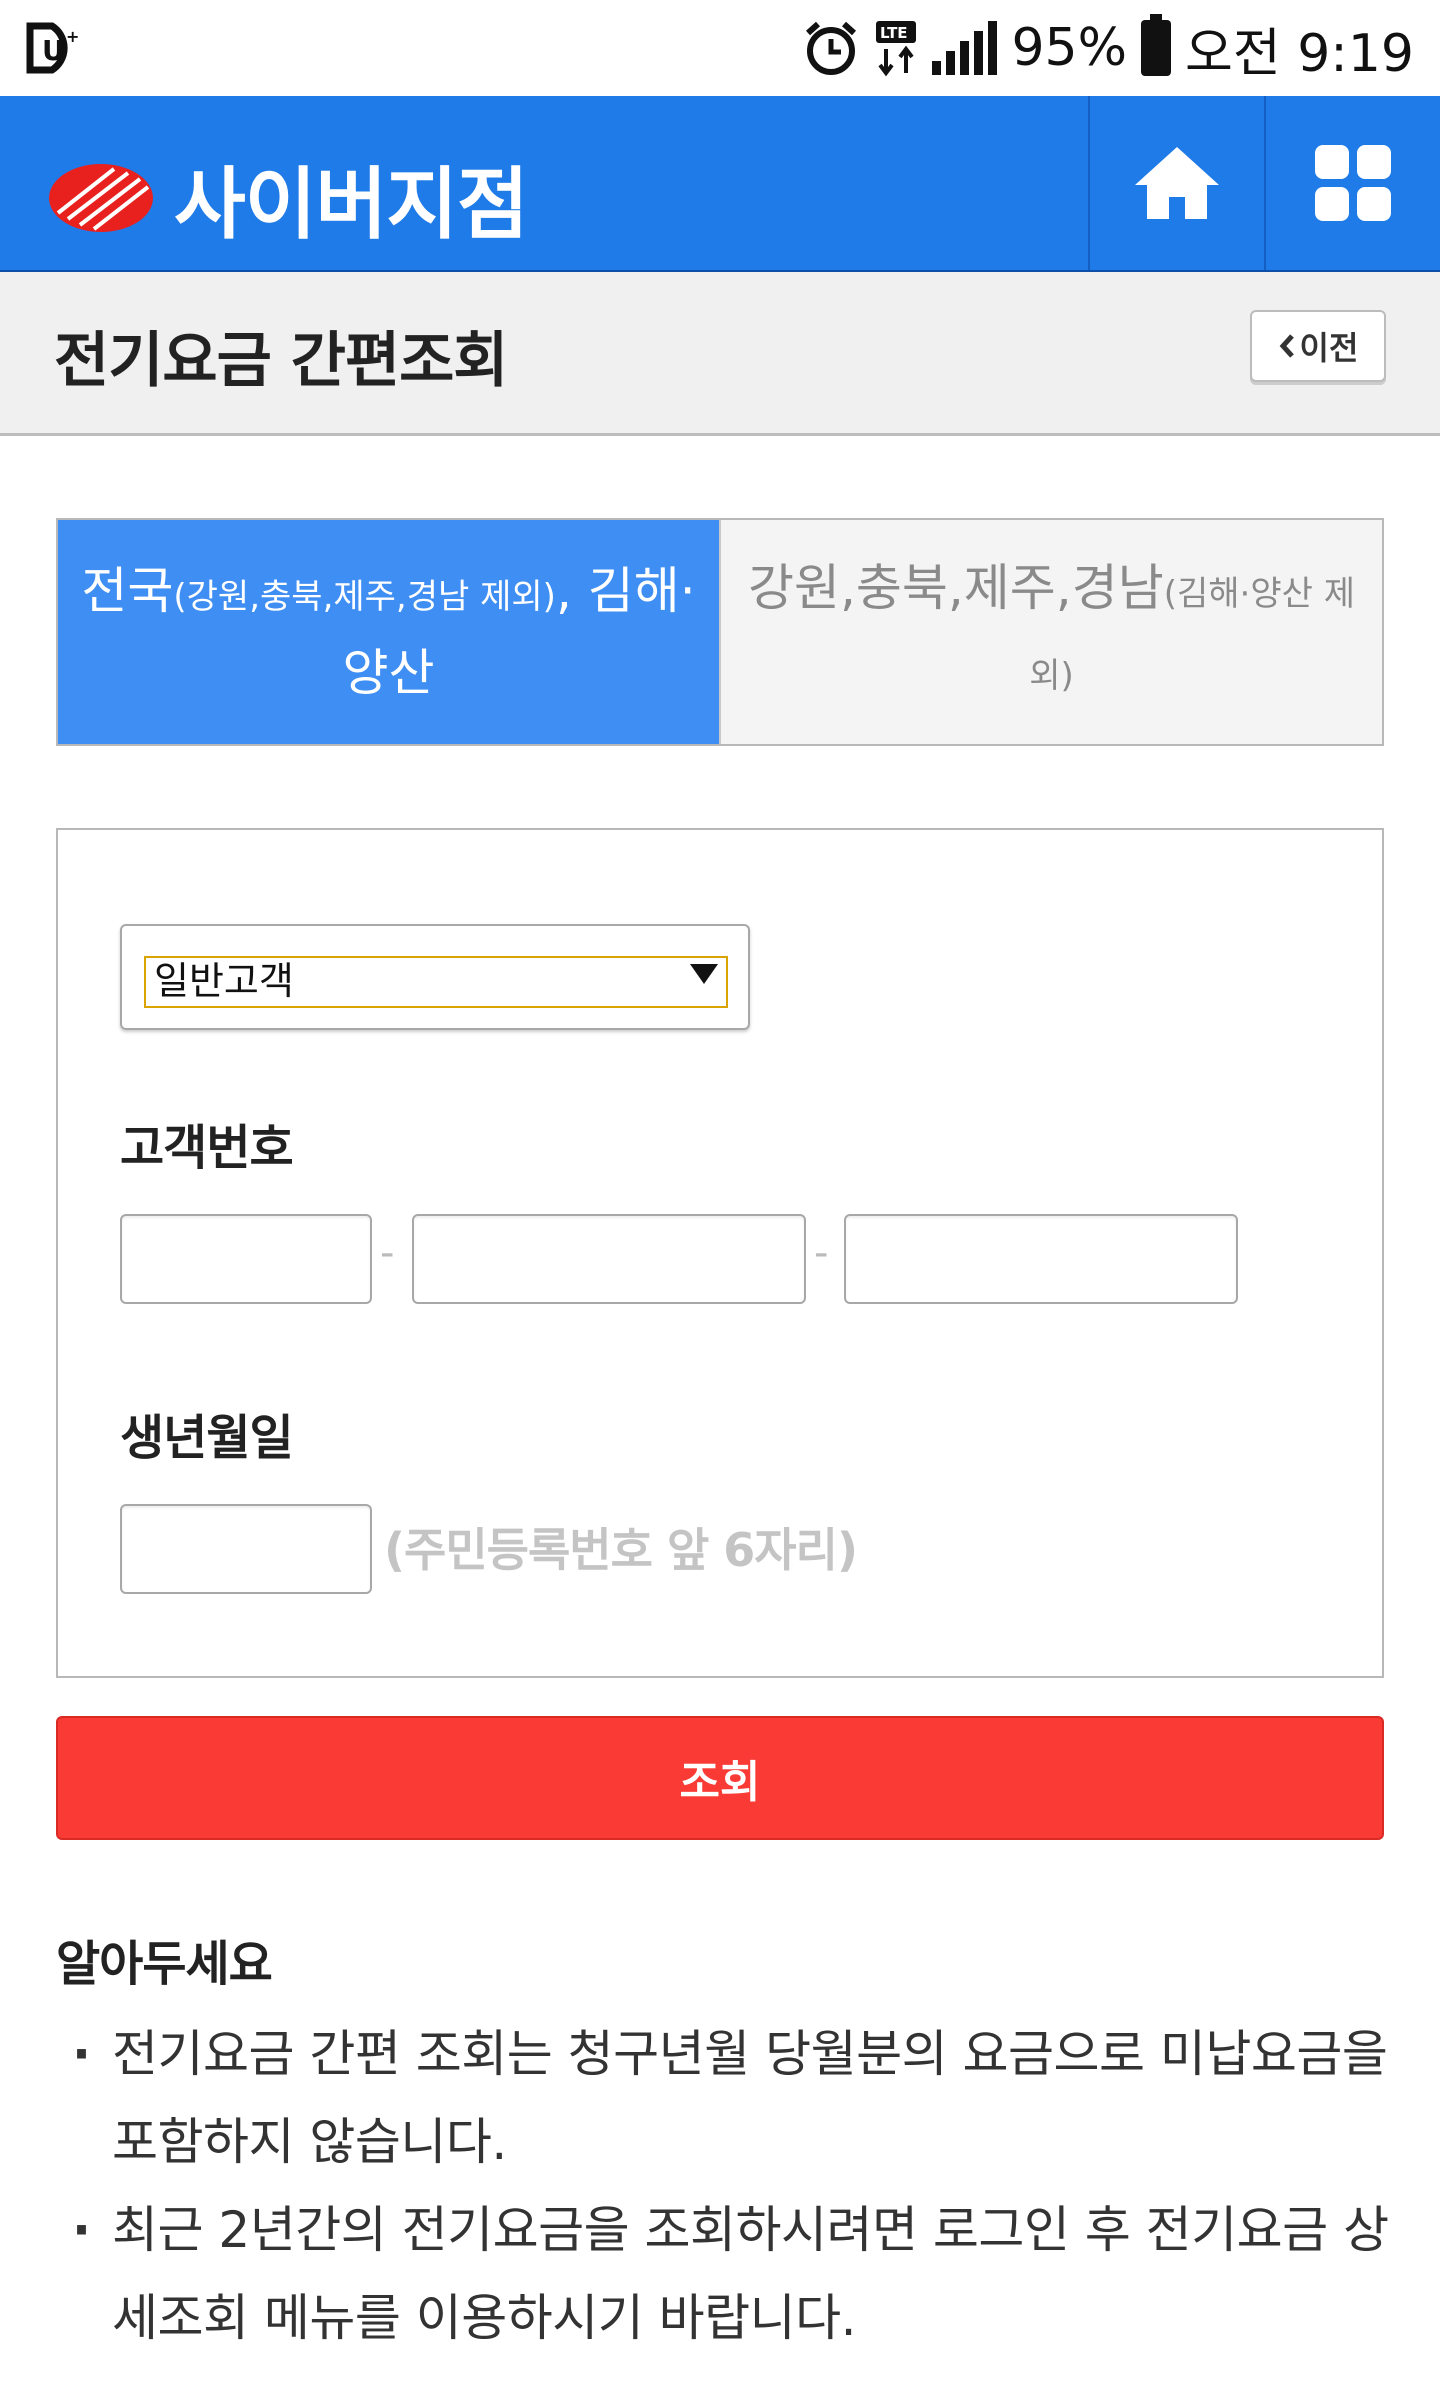 The width and height of the screenshot is (1440, 2392). I want to click on menu-button, so click(1352, 183).